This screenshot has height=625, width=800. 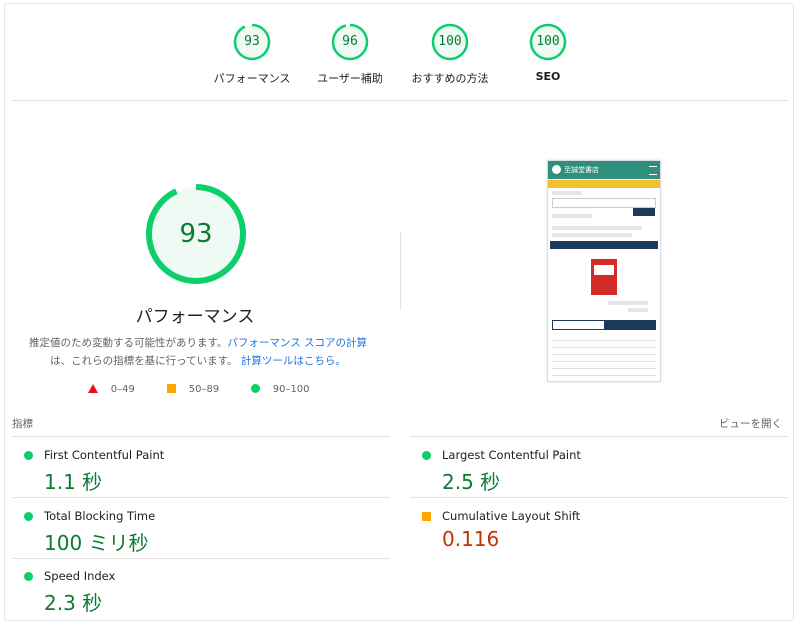 What do you see at coordinates (604, 245) in the screenshot?
I see `title-bar` at bounding box center [604, 245].